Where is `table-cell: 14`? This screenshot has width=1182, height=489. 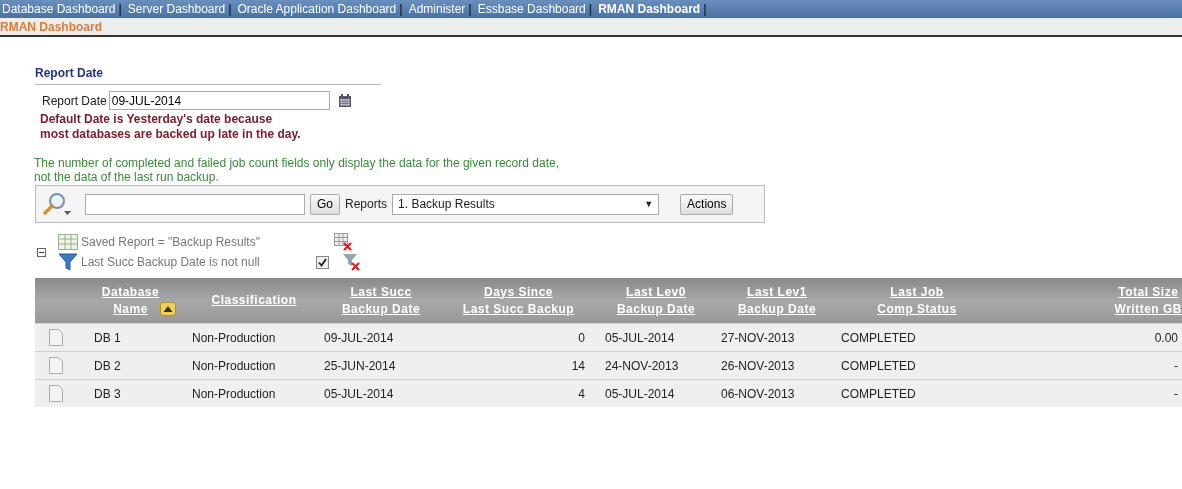 table-cell: 14 is located at coordinates (578, 365).